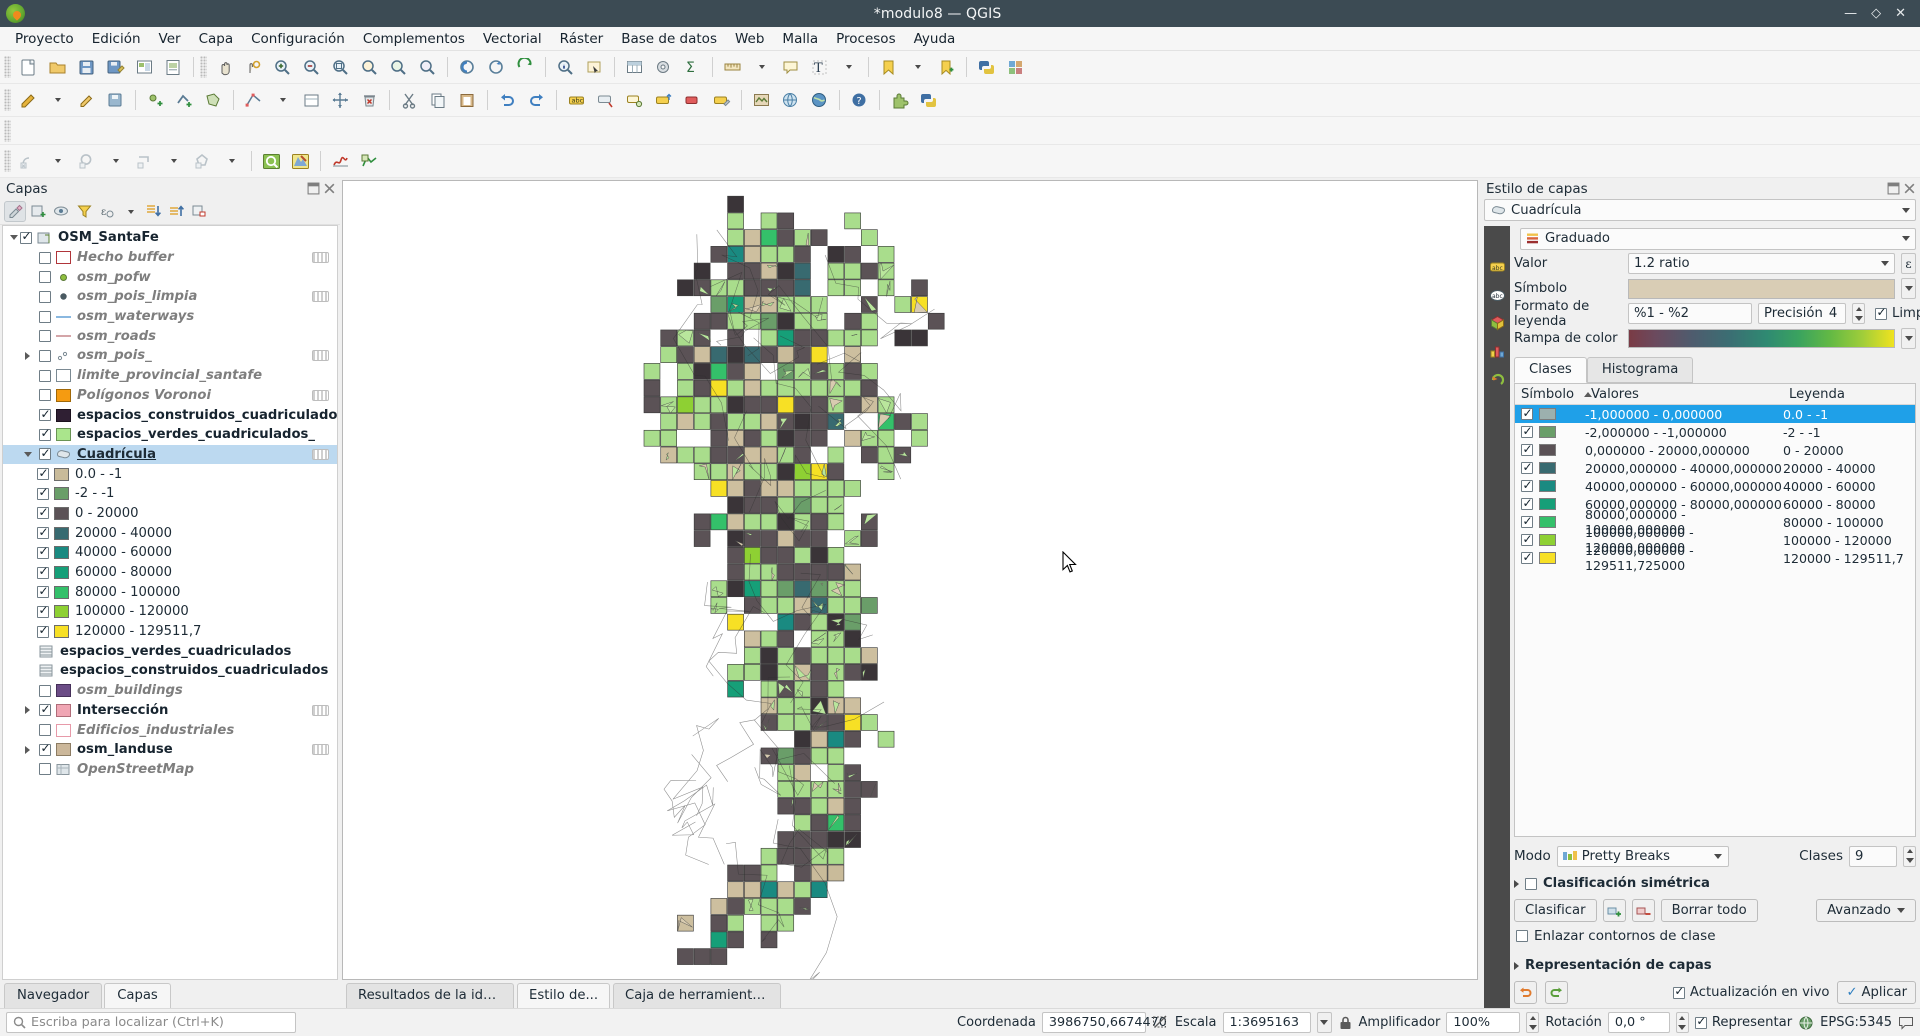 The width and height of the screenshot is (1920, 1036). I want to click on redo-edit-icon, so click(536, 100).